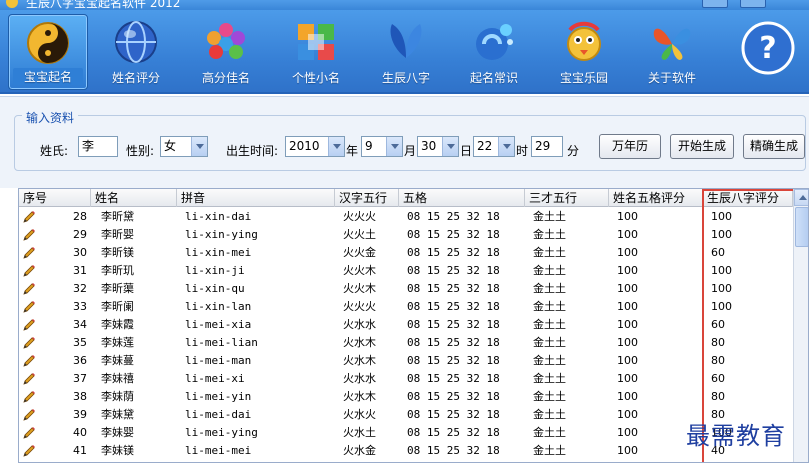 Image resolution: width=809 pixels, height=463 pixels. I want to click on cell-index: 35, so click(80, 342).